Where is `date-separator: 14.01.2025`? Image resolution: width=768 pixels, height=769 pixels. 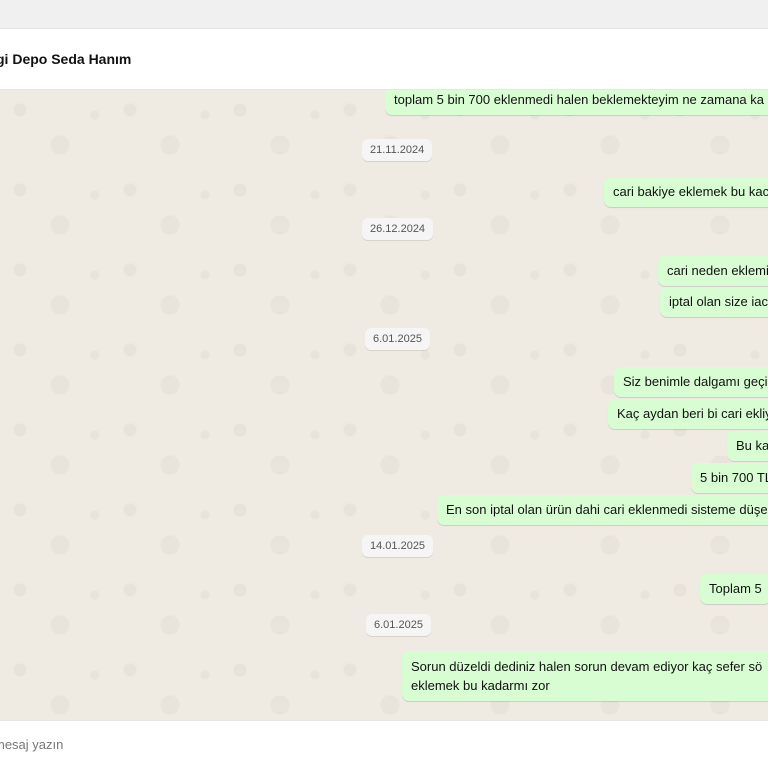
date-separator: 14.01.2025 is located at coordinates (398, 546).